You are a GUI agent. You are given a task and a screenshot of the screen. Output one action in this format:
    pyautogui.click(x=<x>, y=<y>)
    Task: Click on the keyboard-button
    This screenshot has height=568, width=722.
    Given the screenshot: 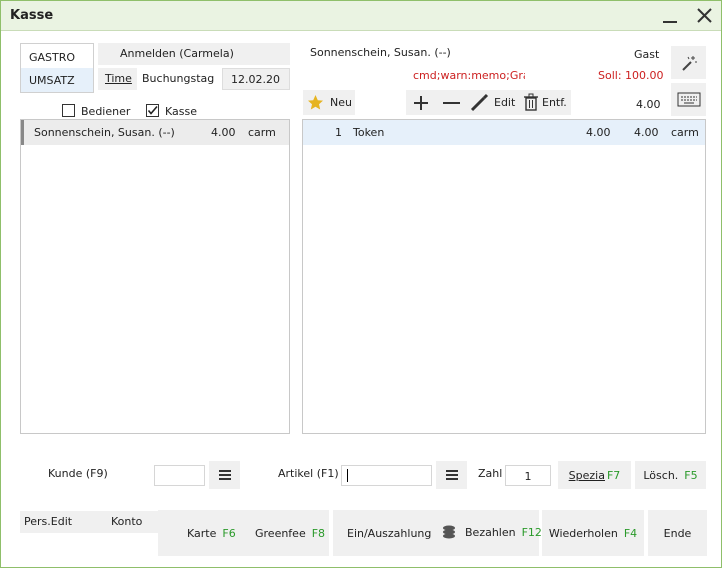 What is the action you would take?
    pyautogui.click(x=688, y=99)
    